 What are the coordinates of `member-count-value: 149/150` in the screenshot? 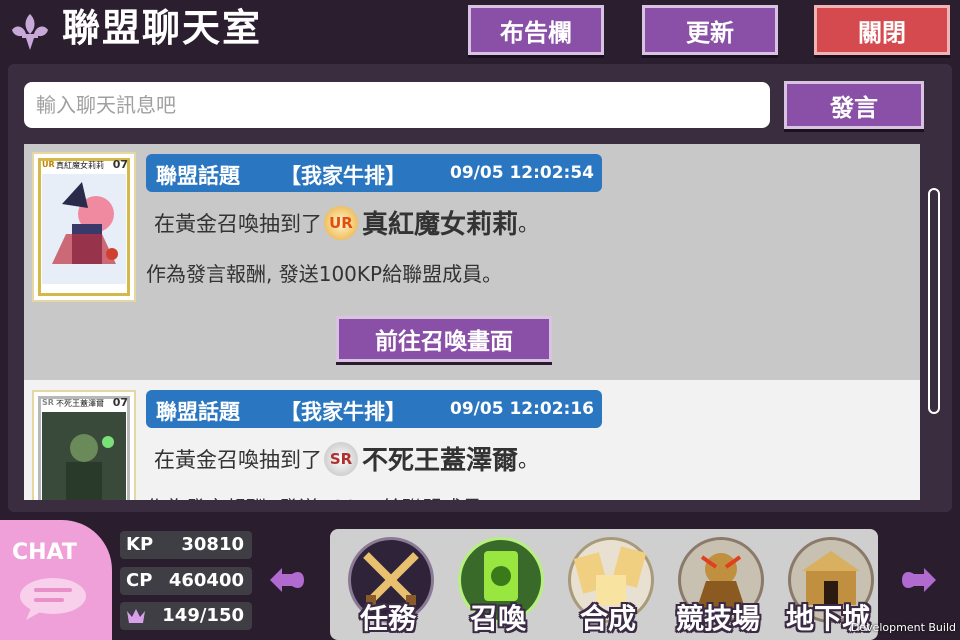 It's located at (203, 615).